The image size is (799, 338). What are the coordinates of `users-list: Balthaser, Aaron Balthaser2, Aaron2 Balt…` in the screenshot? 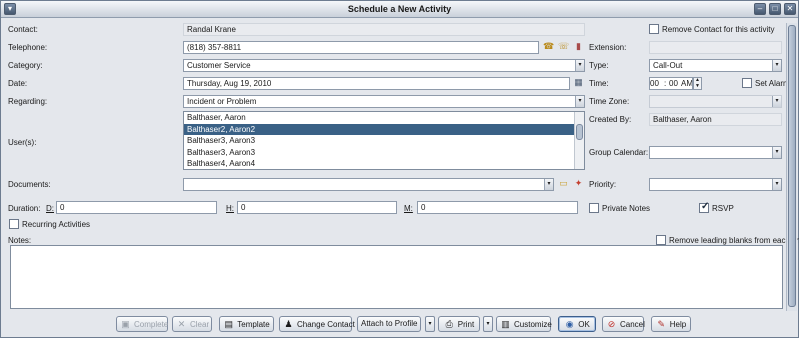 It's located at (384, 140).